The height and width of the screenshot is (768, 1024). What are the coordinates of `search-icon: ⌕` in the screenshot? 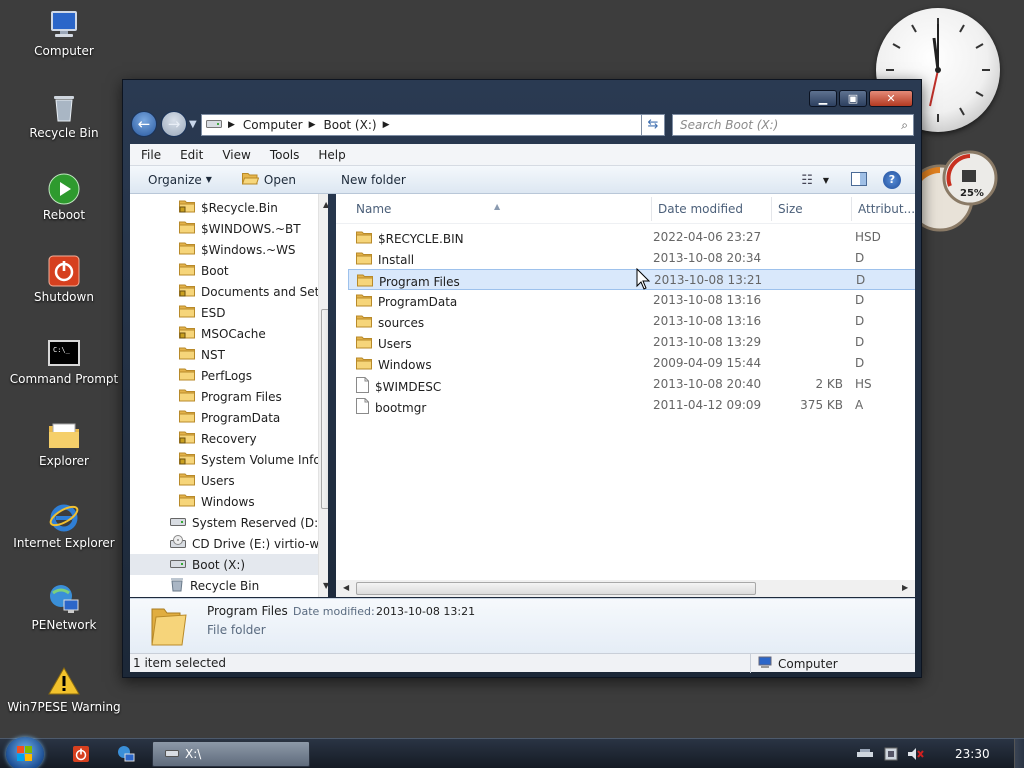 It's located at (904, 125).